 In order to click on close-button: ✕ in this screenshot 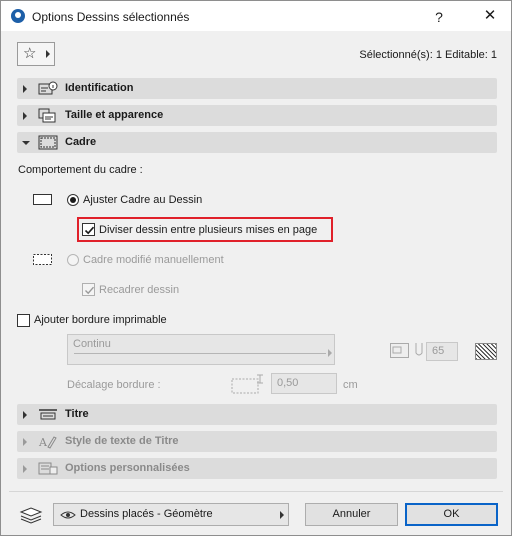, I will do `click(490, 16)`.